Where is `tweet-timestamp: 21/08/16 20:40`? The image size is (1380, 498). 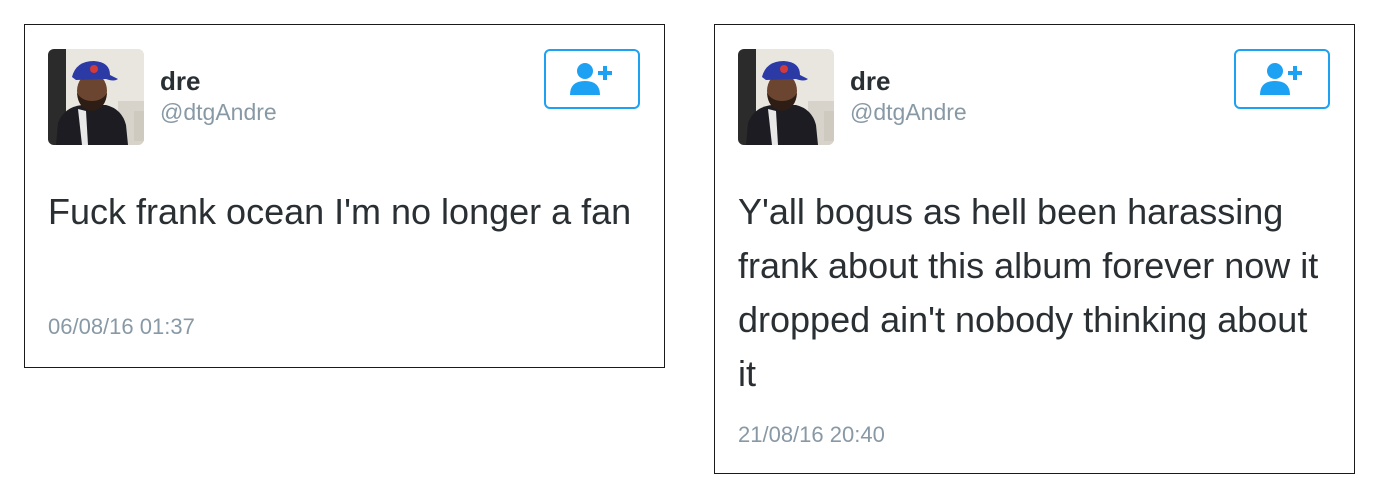
tweet-timestamp: 21/08/16 20:40 is located at coordinates (811, 435).